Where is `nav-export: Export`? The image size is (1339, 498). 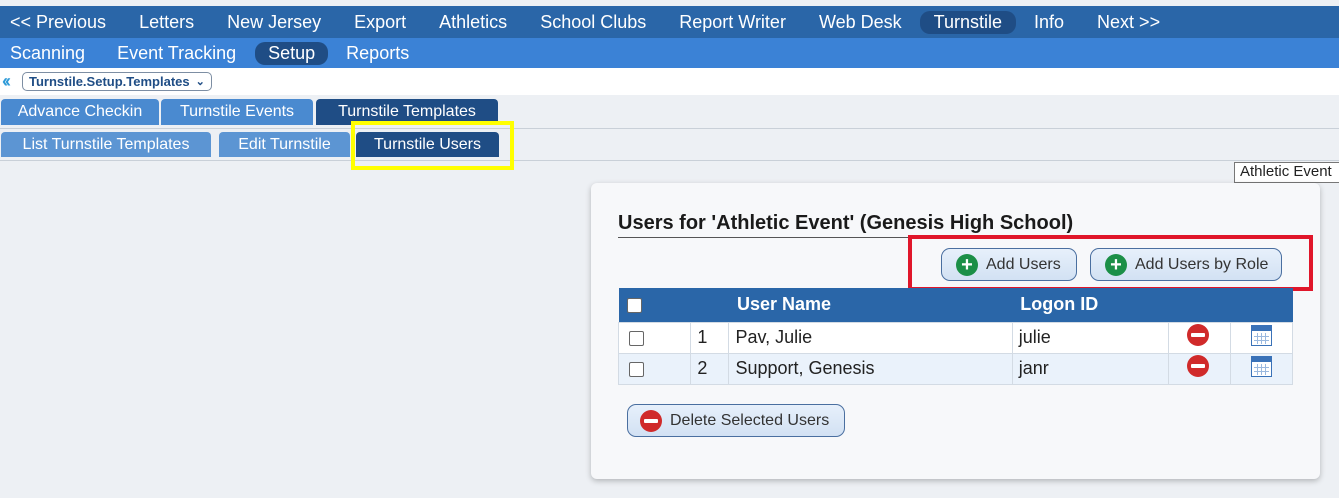 nav-export: Export is located at coordinates (380, 22).